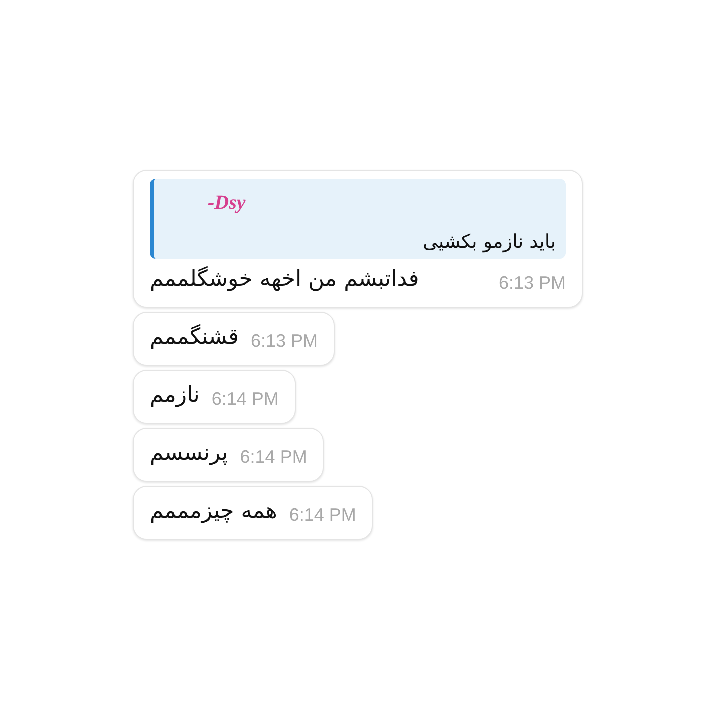 This screenshot has height=720, width=720. What do you see at coordinates (285, 279) in the screenshot?
I see `message-text: فداتبشم من اخهه خوشگلممم` at bounding box center [285, 279].